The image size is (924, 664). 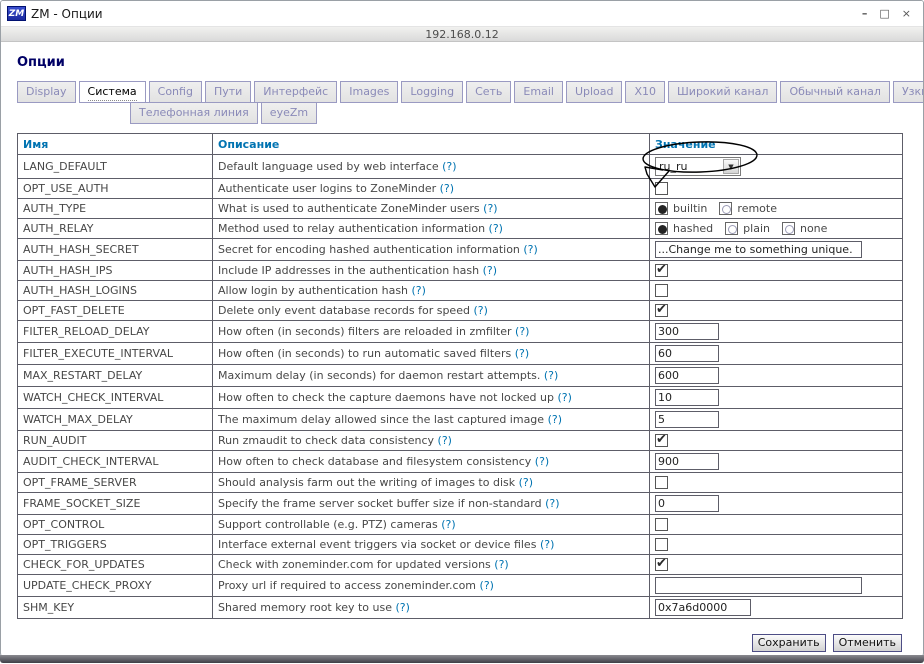 I want to click on tab-eyezm: eyeZm, so click(x=289, y=113).